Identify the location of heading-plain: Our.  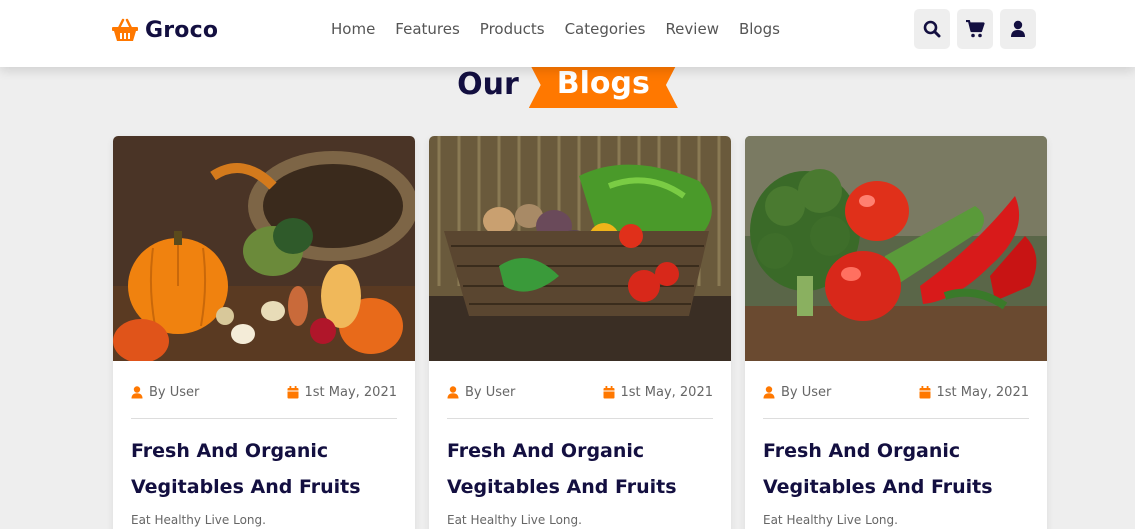
(488, 84).